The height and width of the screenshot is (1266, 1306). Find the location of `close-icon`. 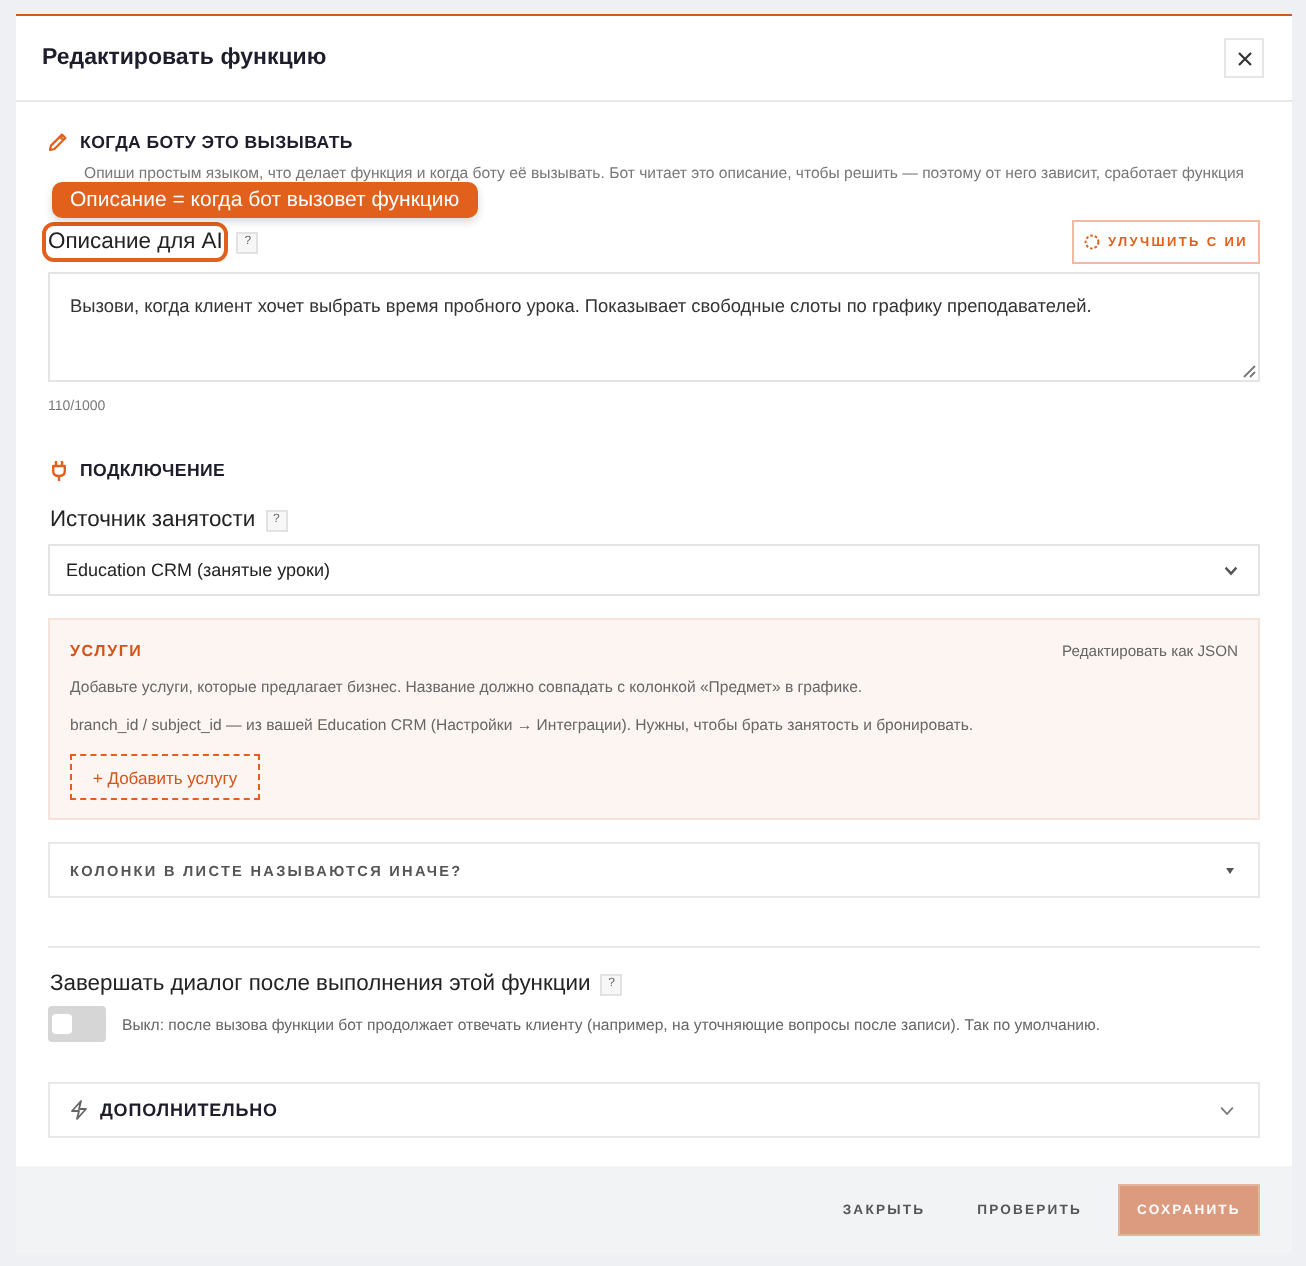

close-icon is located at coordinates (1244, 58).